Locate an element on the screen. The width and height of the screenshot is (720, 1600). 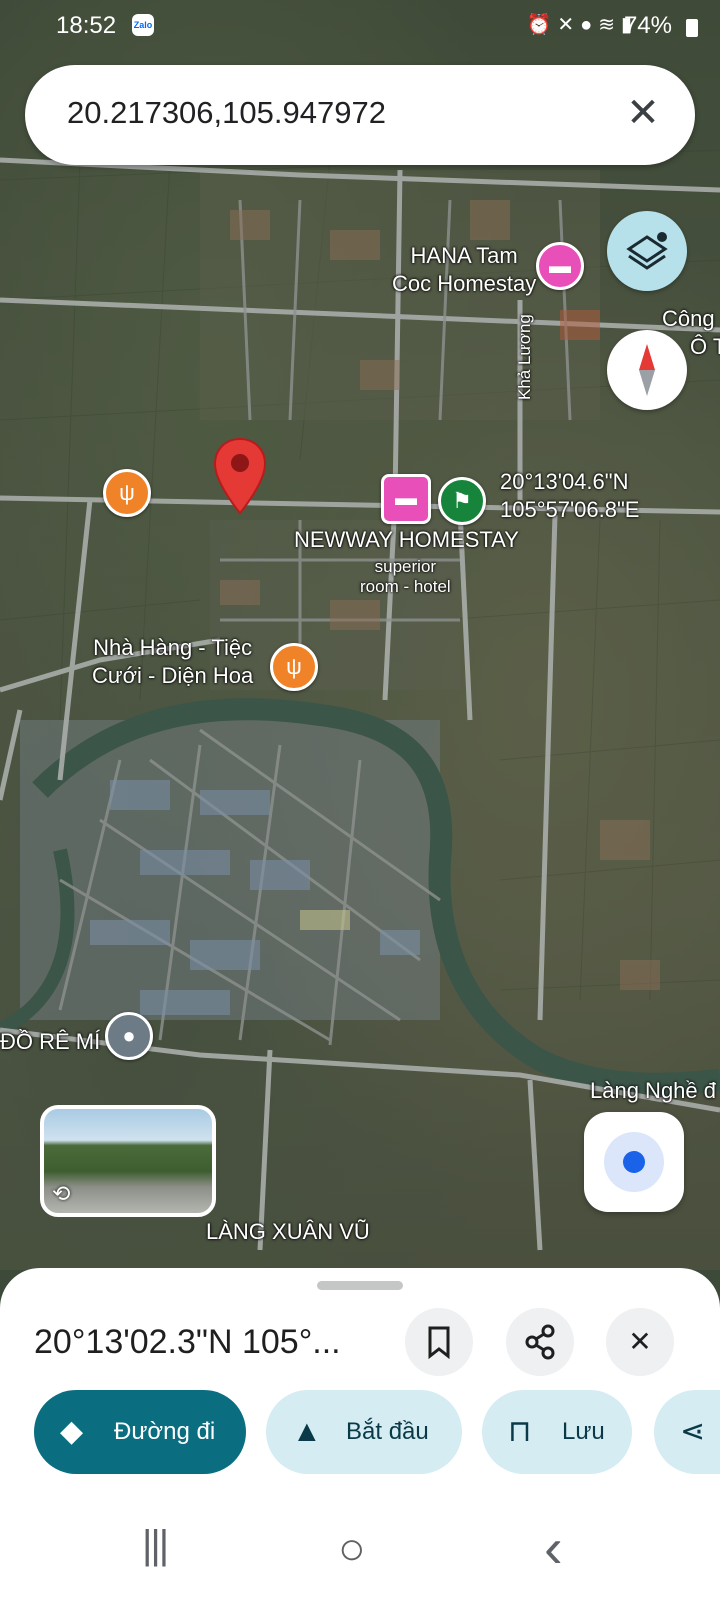
back-button: ‹ is located at coordinates (553, 1547).